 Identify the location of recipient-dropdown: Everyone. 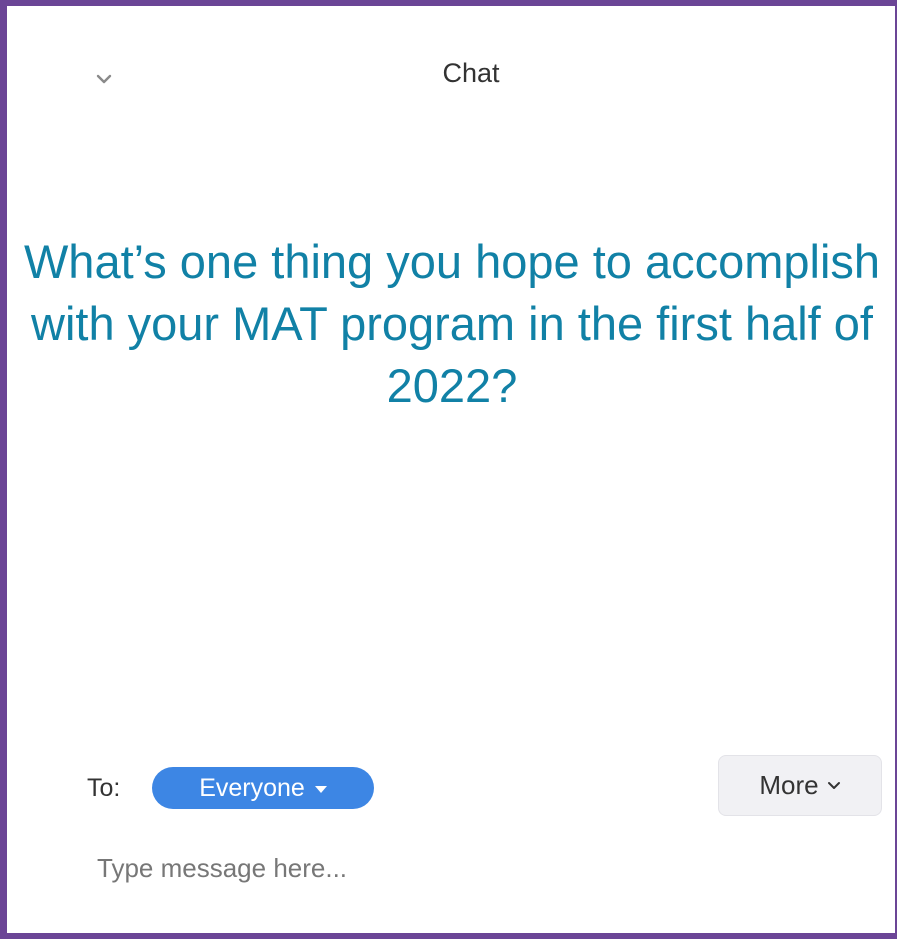
(263, 788).